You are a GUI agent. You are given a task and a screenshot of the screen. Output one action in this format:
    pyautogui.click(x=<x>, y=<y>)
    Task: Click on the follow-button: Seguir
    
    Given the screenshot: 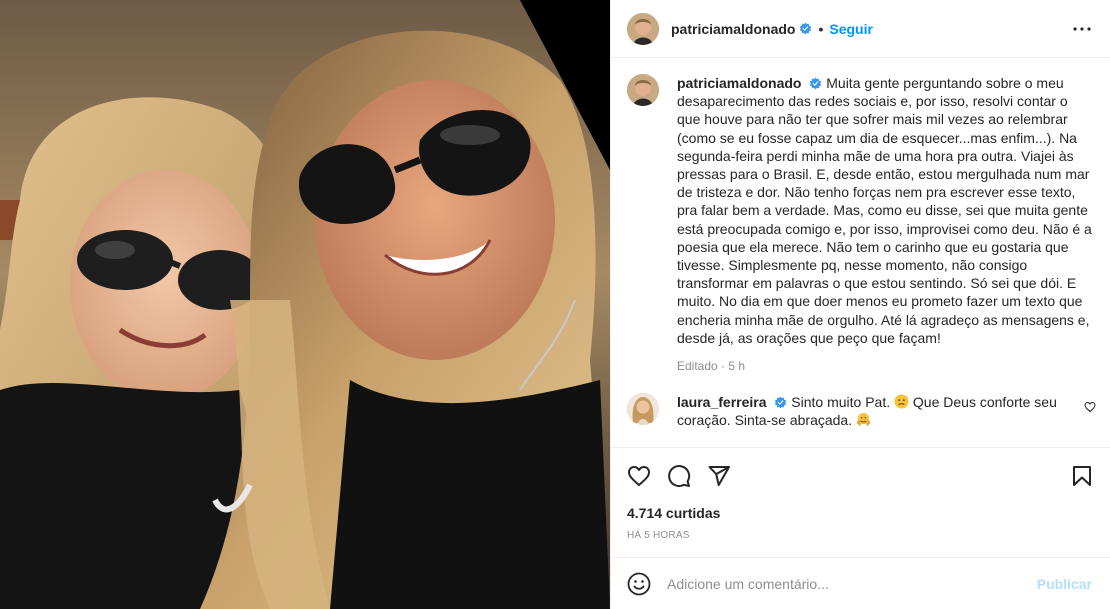 What is the action you would take?
    pyautogui.click(x=851, y=29)
    